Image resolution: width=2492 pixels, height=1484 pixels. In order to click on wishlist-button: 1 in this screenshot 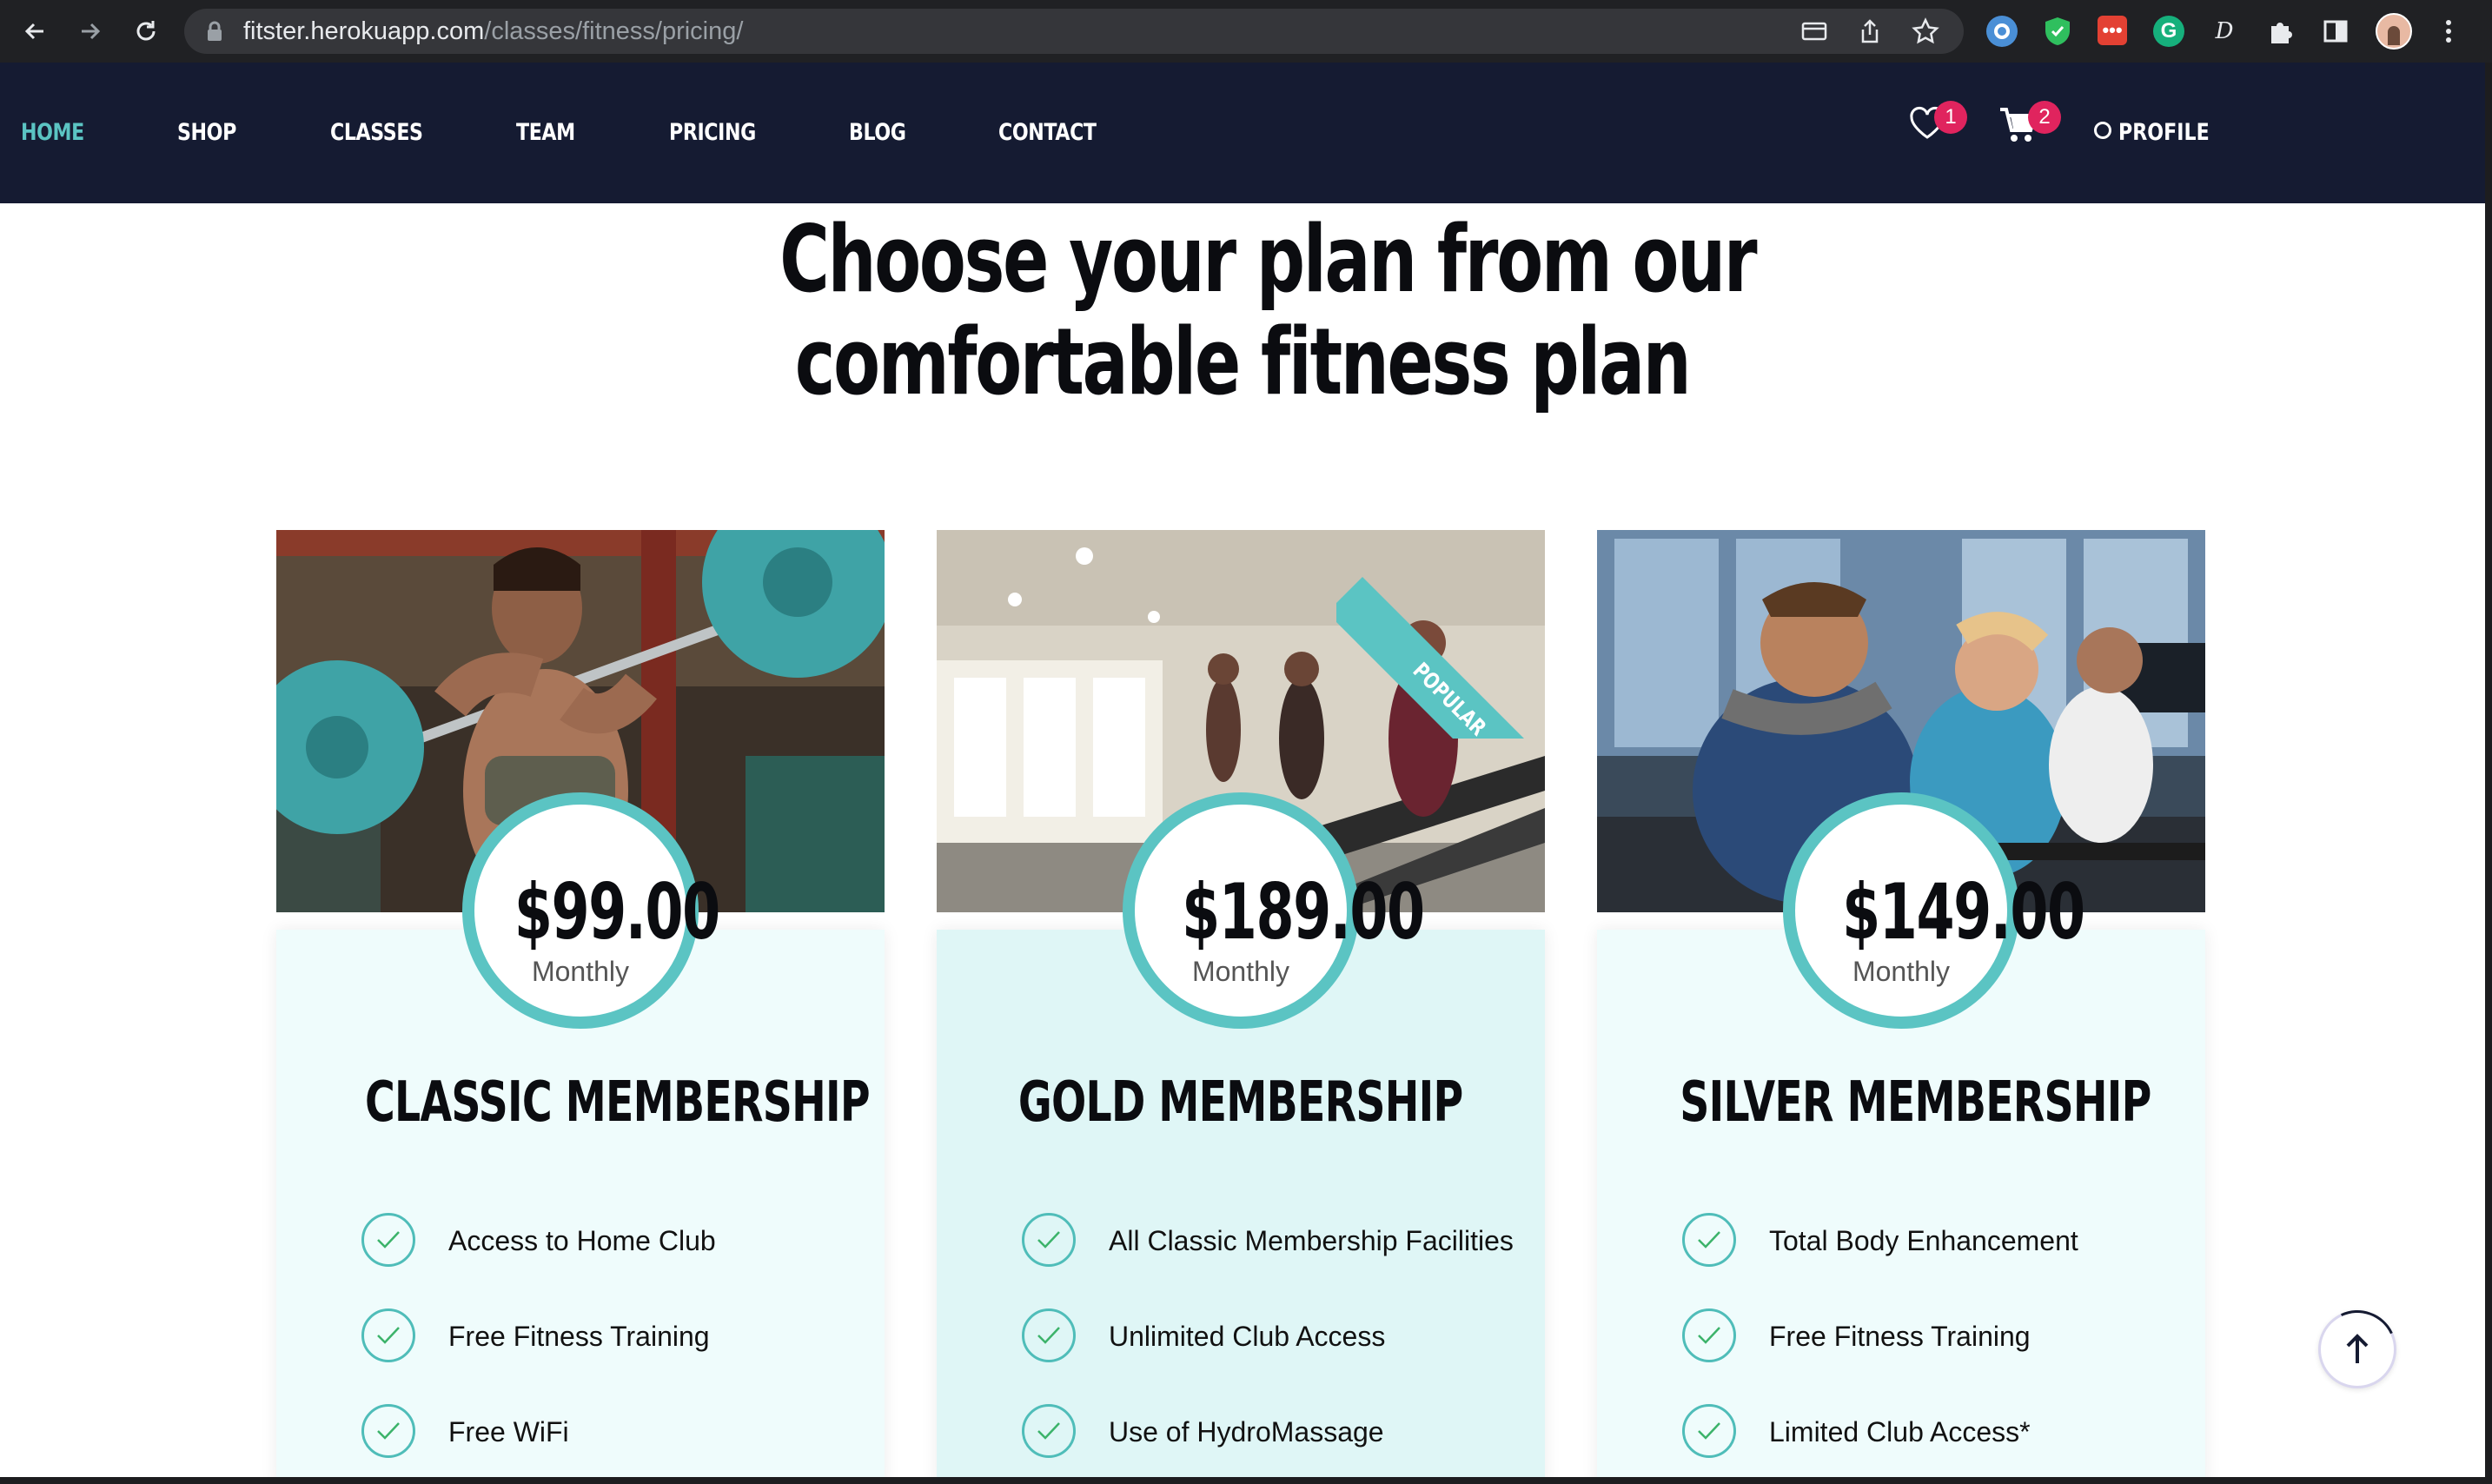, I will do `click(1937, 123)`.